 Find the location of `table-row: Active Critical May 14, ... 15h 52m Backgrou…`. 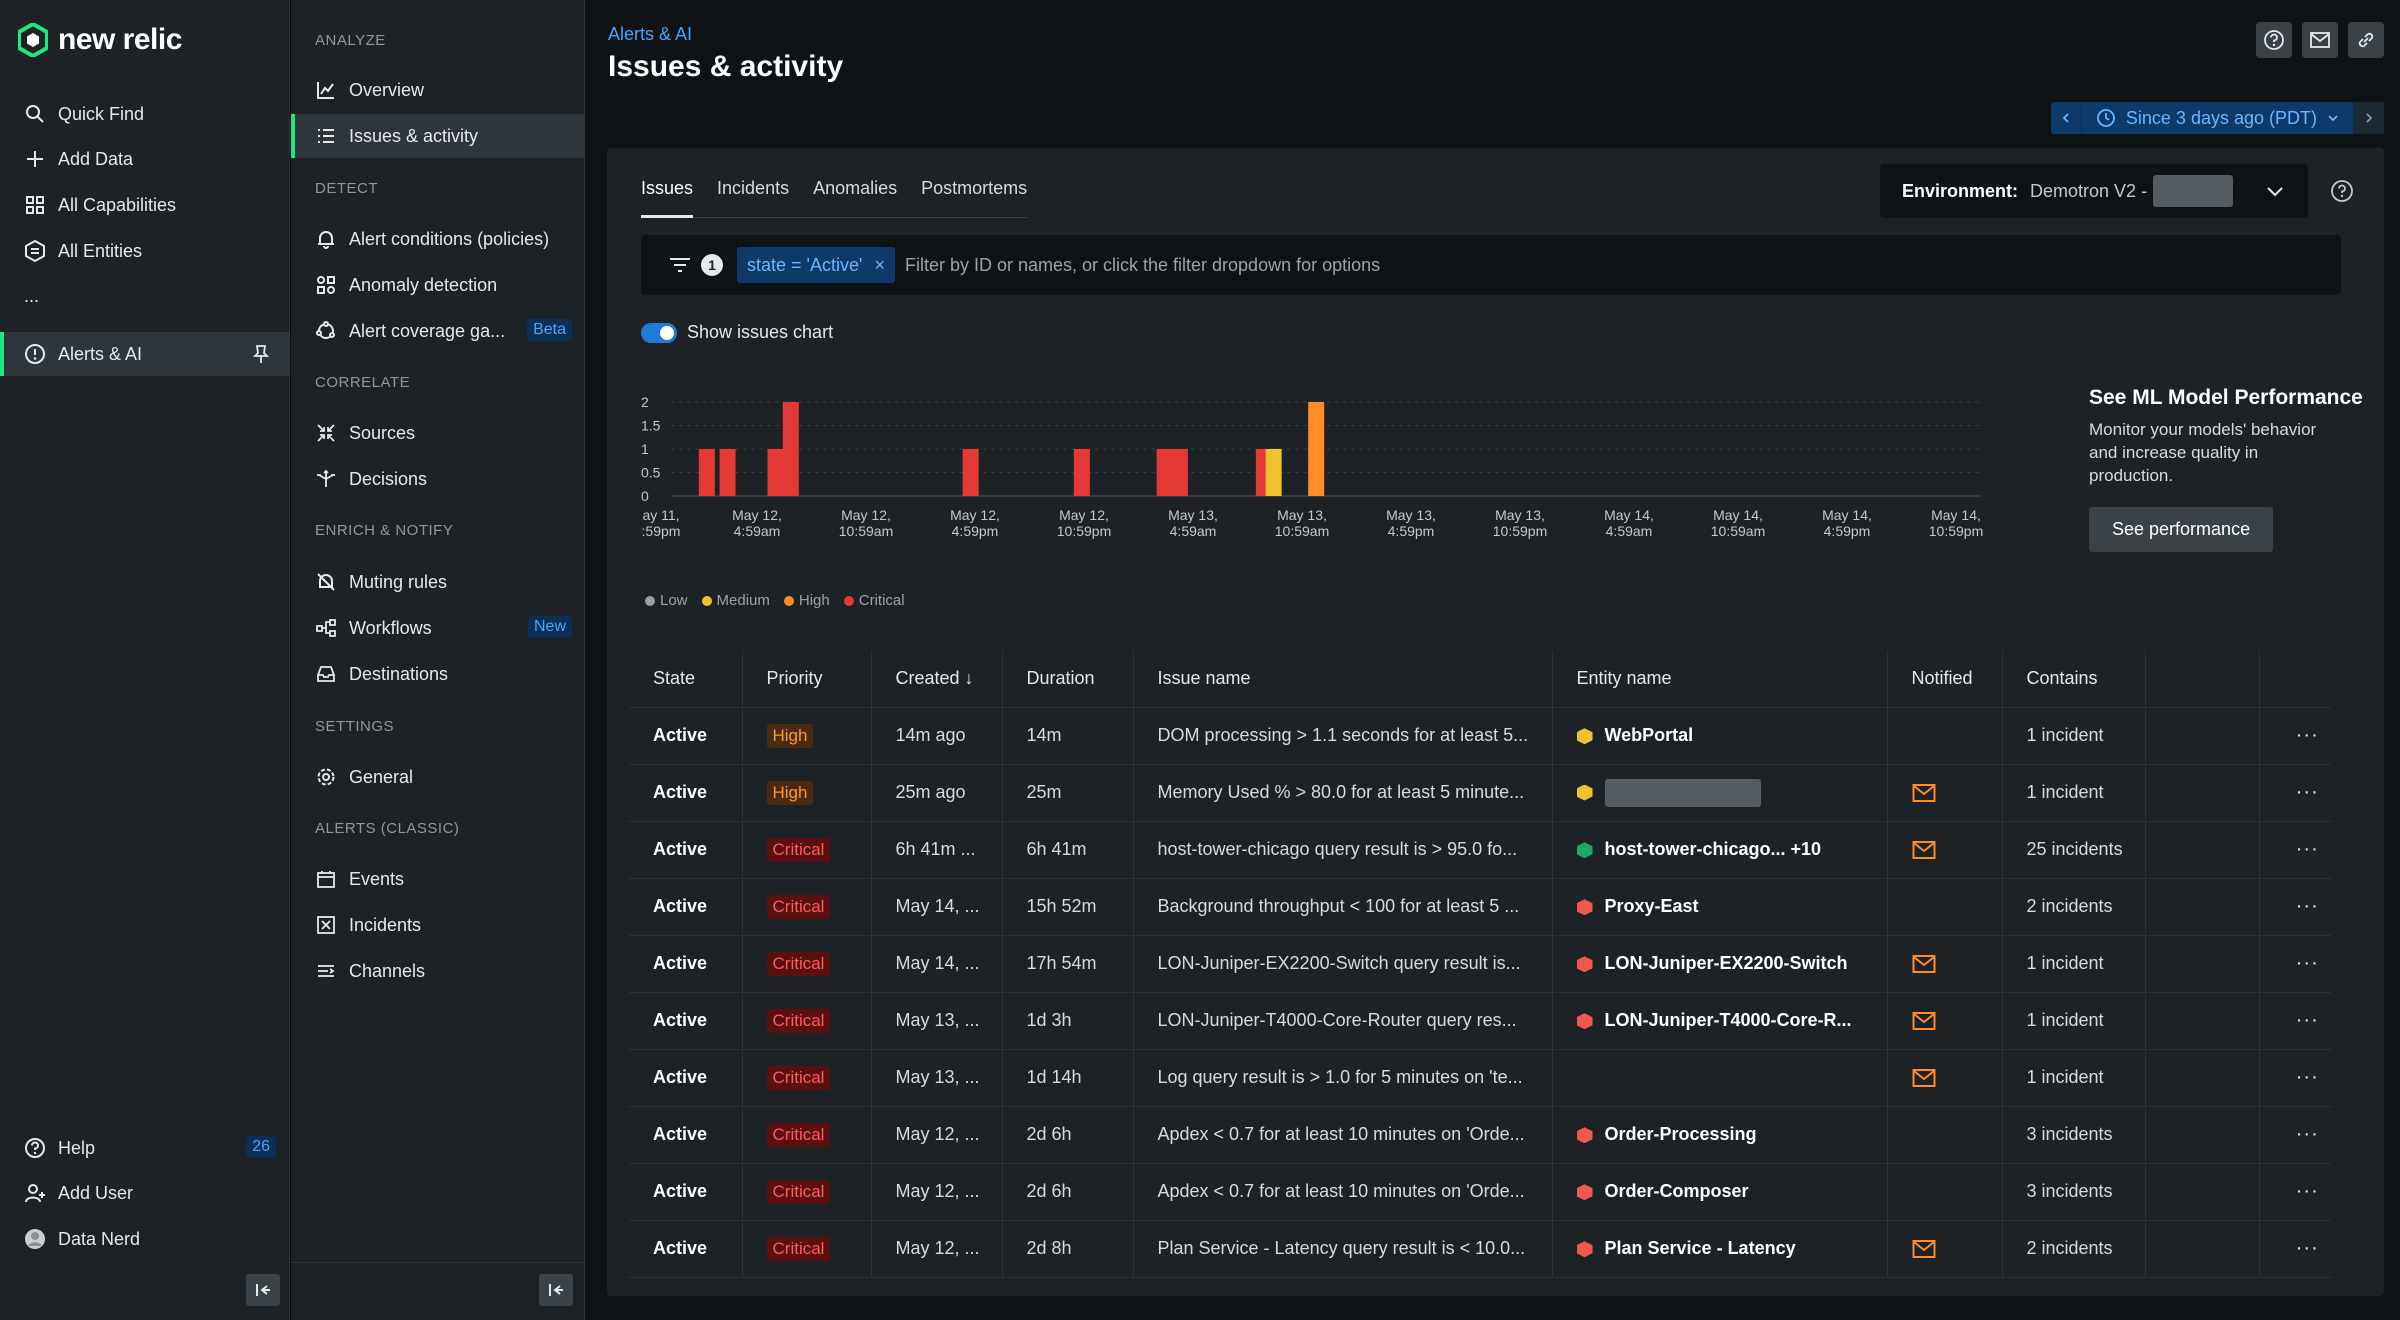

table-row: Active Critical May 14, ... 15h 52m Backgrou… is located at coordinates (1480, 907).